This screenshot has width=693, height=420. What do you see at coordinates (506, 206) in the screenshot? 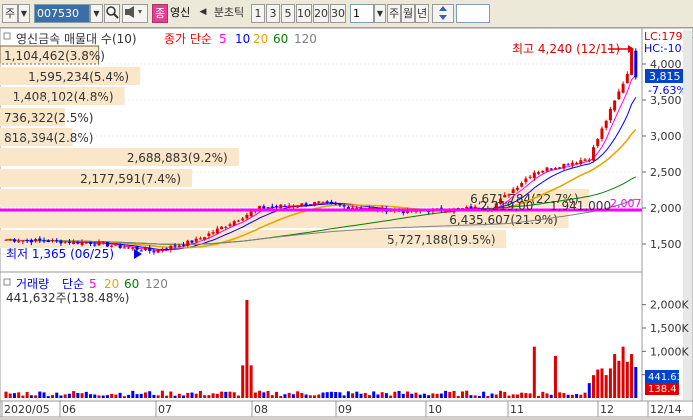
I see `annotation-label-1: 2,219,00` at bounding box center [506, 206].